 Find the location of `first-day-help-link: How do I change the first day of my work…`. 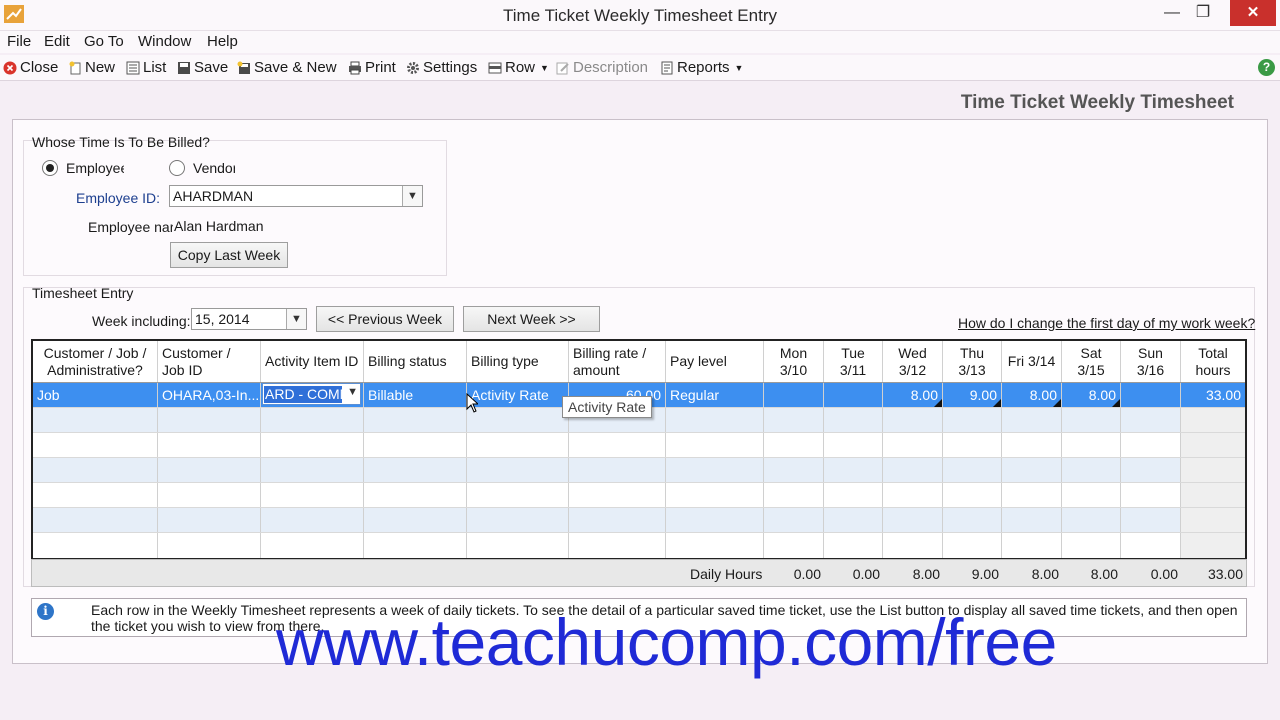

first-day-help-link: How do I change the first day of my work… is located at coordinates (1106, 323).